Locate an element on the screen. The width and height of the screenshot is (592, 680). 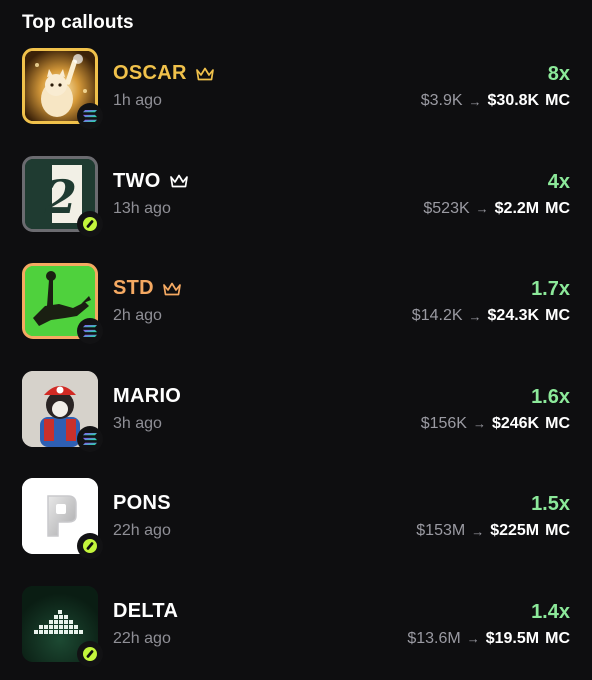
token-name: TWO is located at coordinates (137, 180).